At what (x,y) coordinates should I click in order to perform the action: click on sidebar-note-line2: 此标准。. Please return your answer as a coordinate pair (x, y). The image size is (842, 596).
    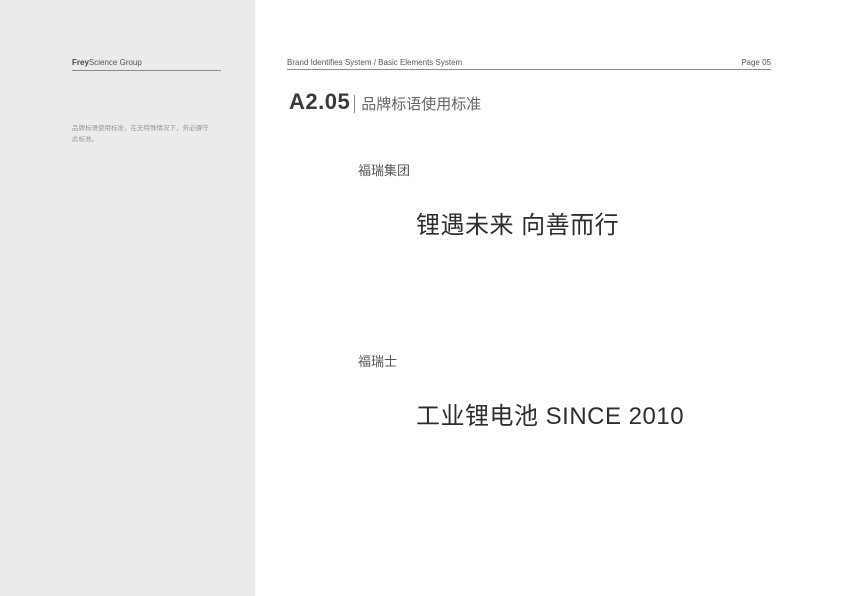
    Looking at the image, I should click on (85, 139).